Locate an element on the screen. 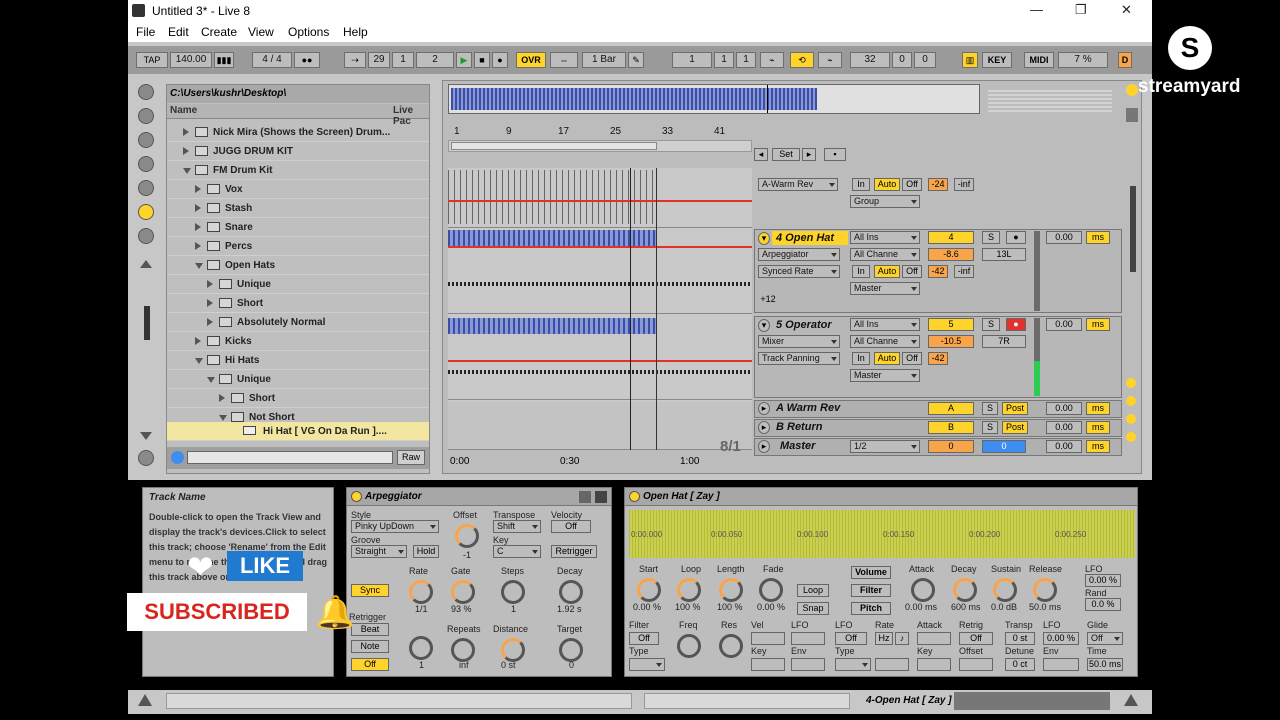  return-a-delay-unit: ms is located at coordinates (1098, 408).